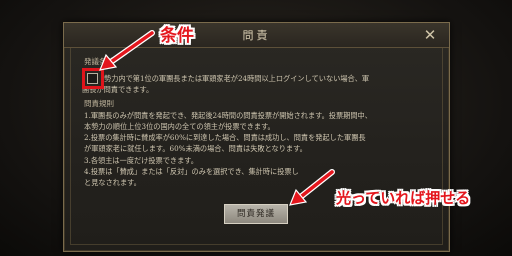 Image resolution: width=512 pixels, height=256 pixels. I want to click on conditions-heading: 発議条件, so click(99, 61).